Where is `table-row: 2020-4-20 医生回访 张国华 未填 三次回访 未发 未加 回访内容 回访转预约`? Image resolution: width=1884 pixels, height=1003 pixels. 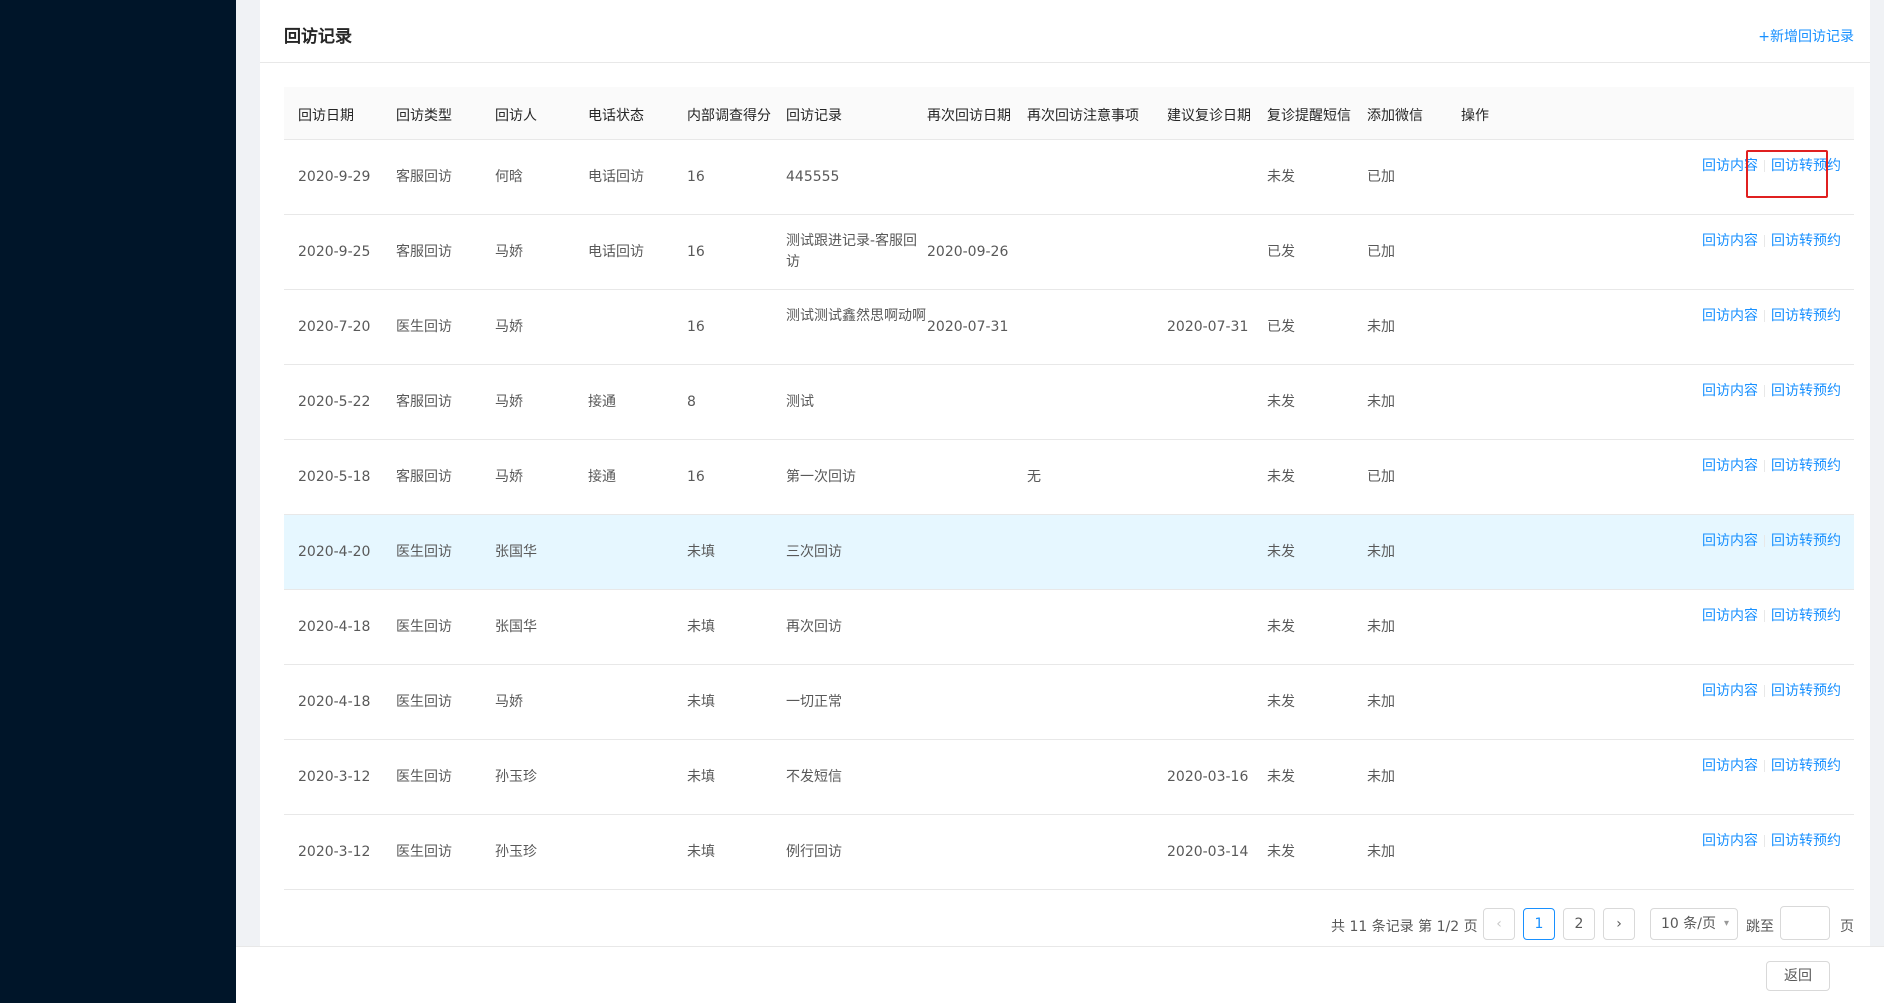
table-row: 2020-4-20 医生回访 张国华 未填 三次回访 未发 未加 回访内容 回访转预约 is located at coordinates (1069, 552).